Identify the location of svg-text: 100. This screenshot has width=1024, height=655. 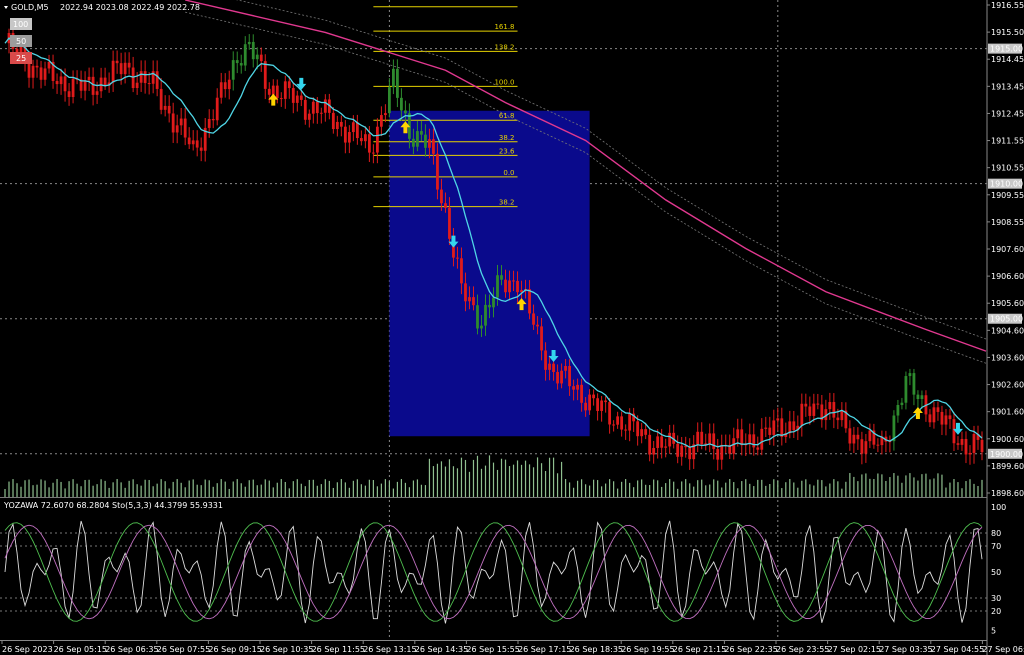
(20, 24).